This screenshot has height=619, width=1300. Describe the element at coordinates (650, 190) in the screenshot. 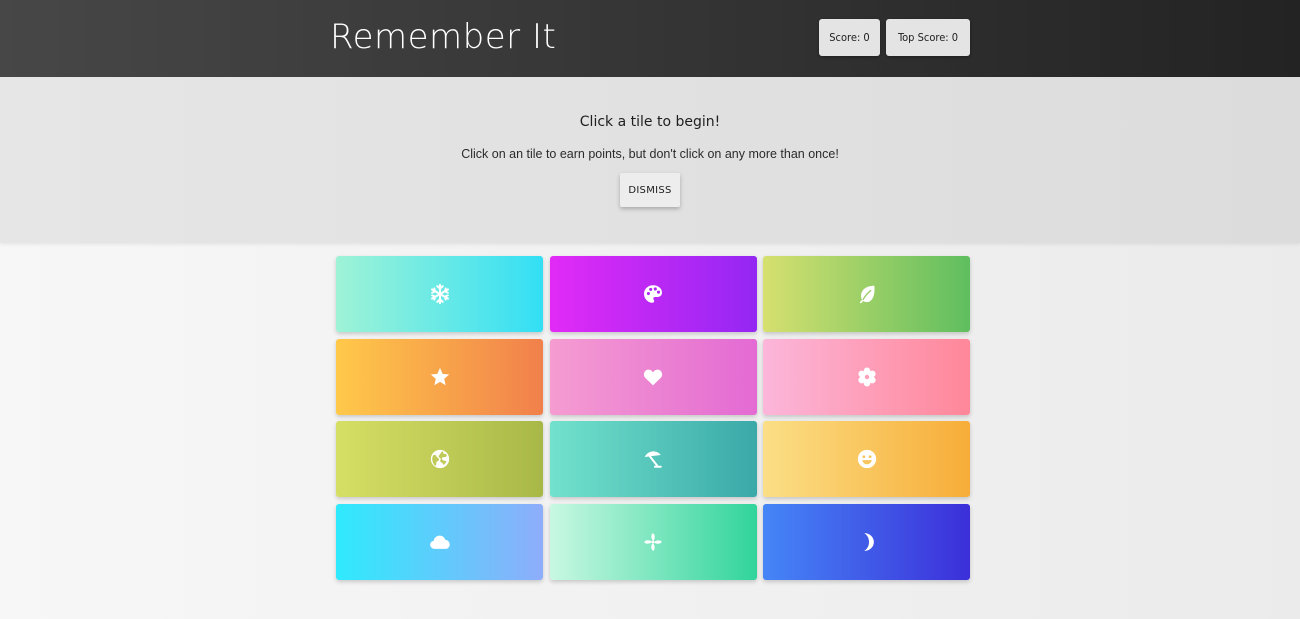

I see `dismiss-button: DISMISS` at that location.